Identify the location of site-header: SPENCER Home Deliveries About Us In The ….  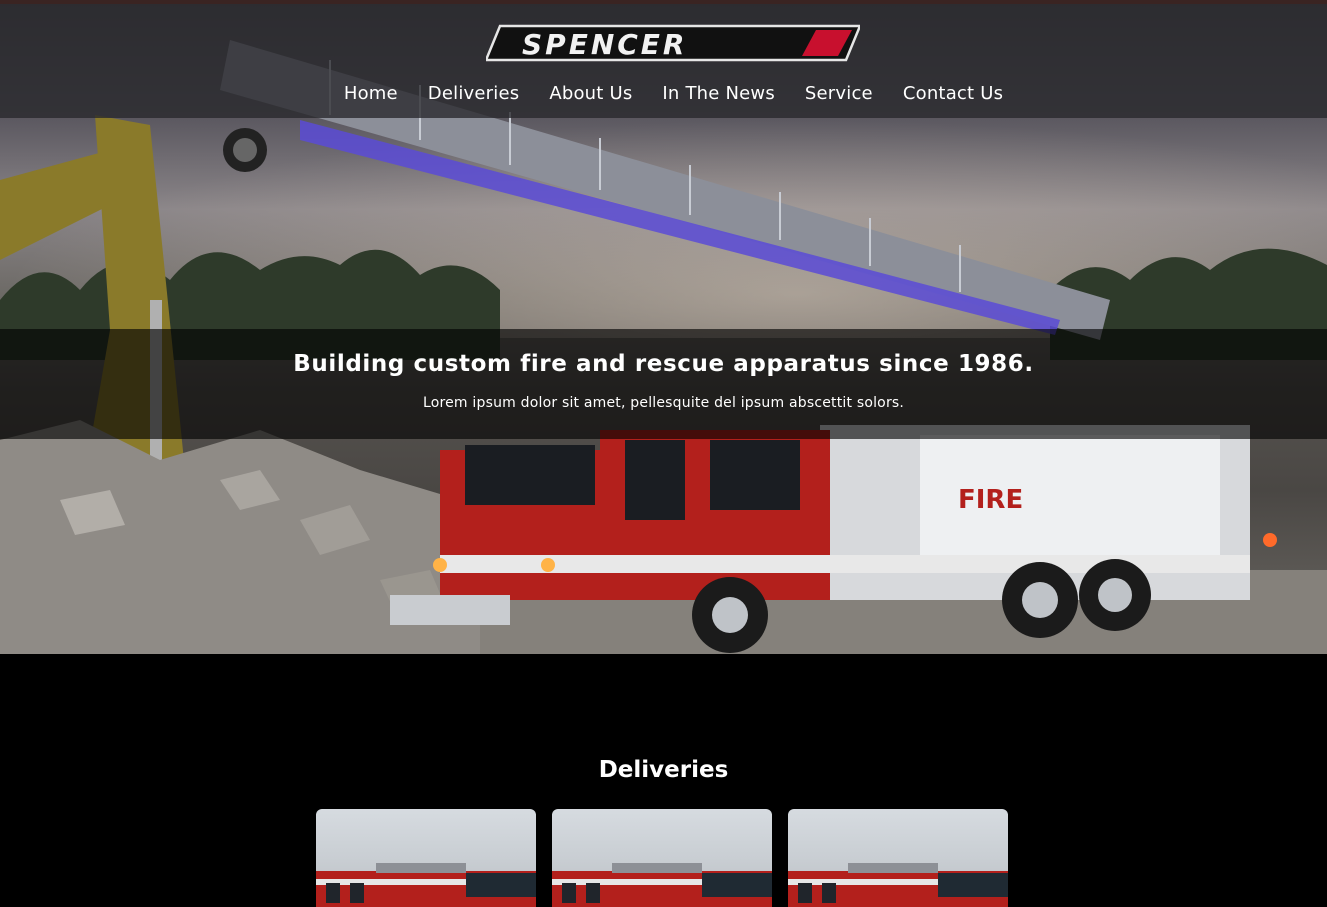
(663, 59).